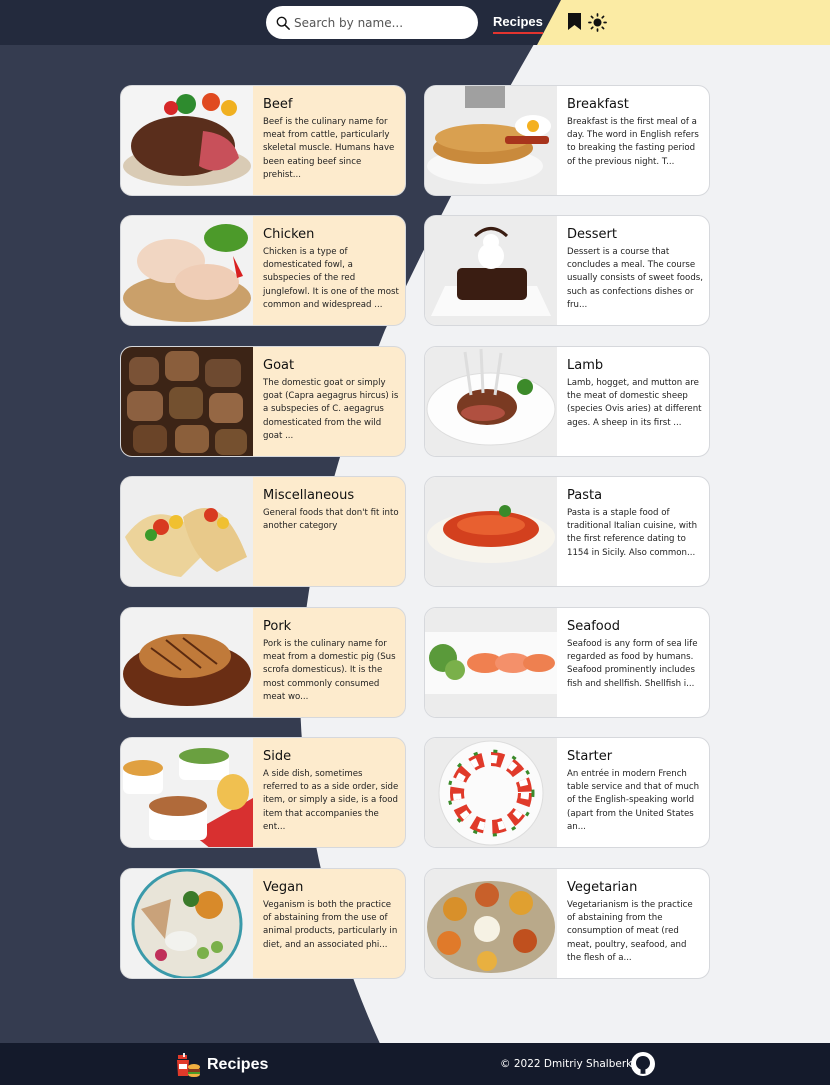 This screenshot has width=830, height=1085. What do you see at coordinates (518, 24) in the screenshot?
I see `nav-link-recipes: Recipes` at bounding box center [518, 24].